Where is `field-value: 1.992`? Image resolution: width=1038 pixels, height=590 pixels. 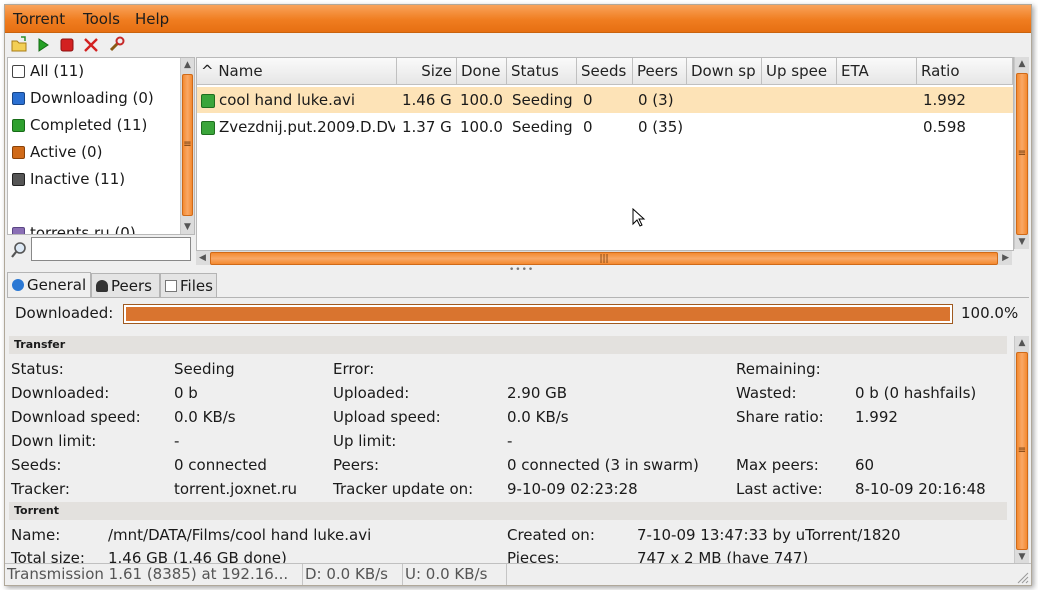
field-value: 1.992 is located at coordinates (876, 417).